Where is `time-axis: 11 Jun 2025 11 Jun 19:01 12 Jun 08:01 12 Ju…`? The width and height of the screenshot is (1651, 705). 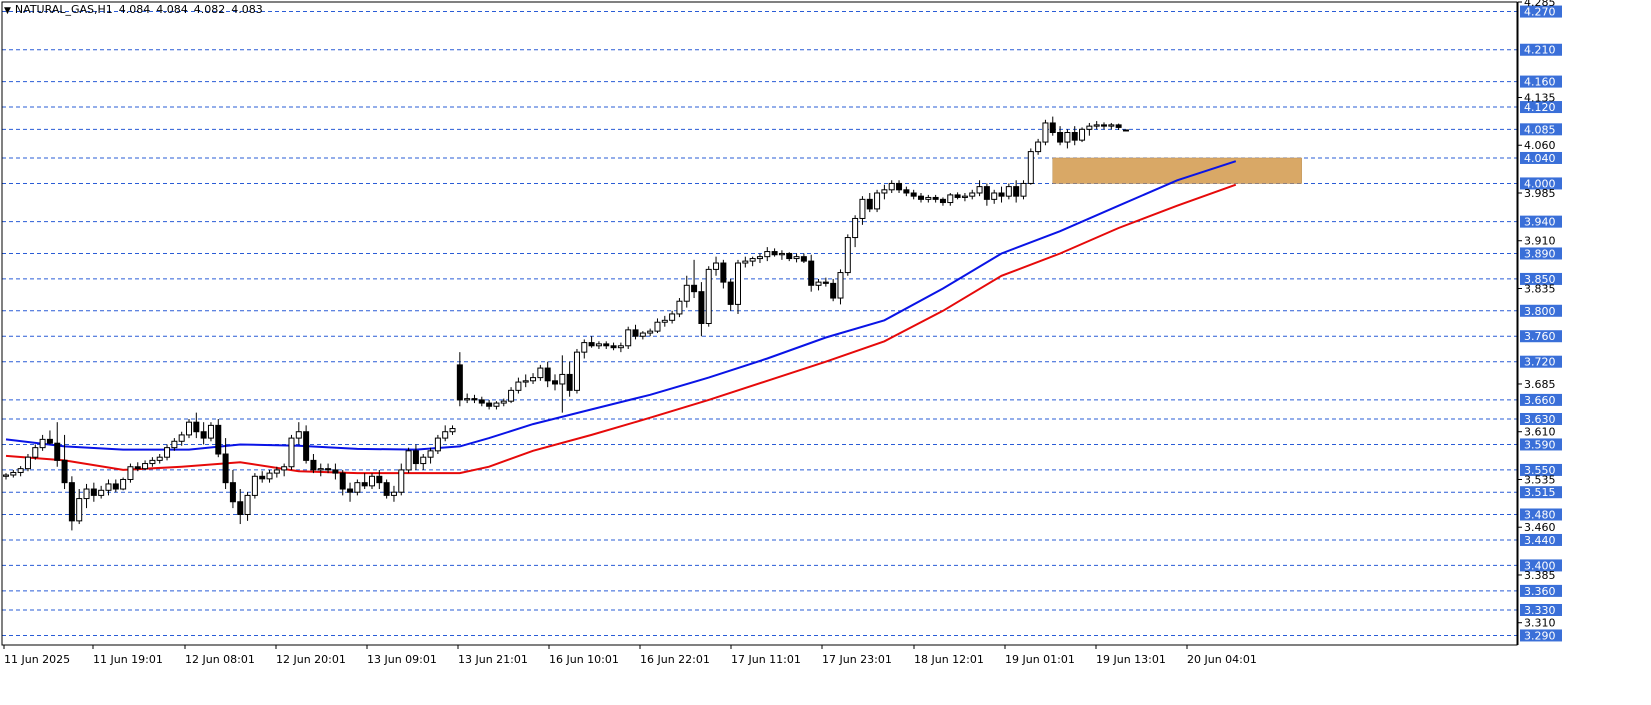 time-axis: 11 Jun 2025 11 Jun 19:01 12 Jun 08:01 12 Ju… is located at coordinates (630, 655).